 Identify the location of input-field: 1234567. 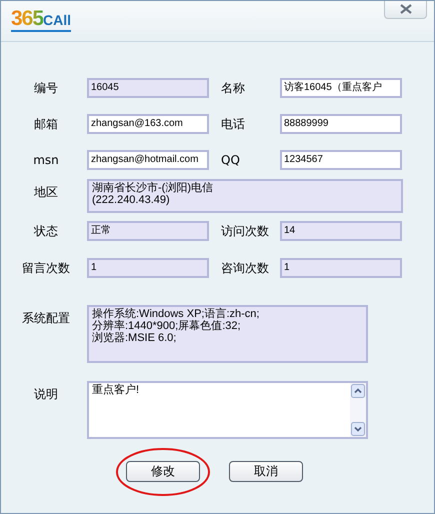
(341, 160).